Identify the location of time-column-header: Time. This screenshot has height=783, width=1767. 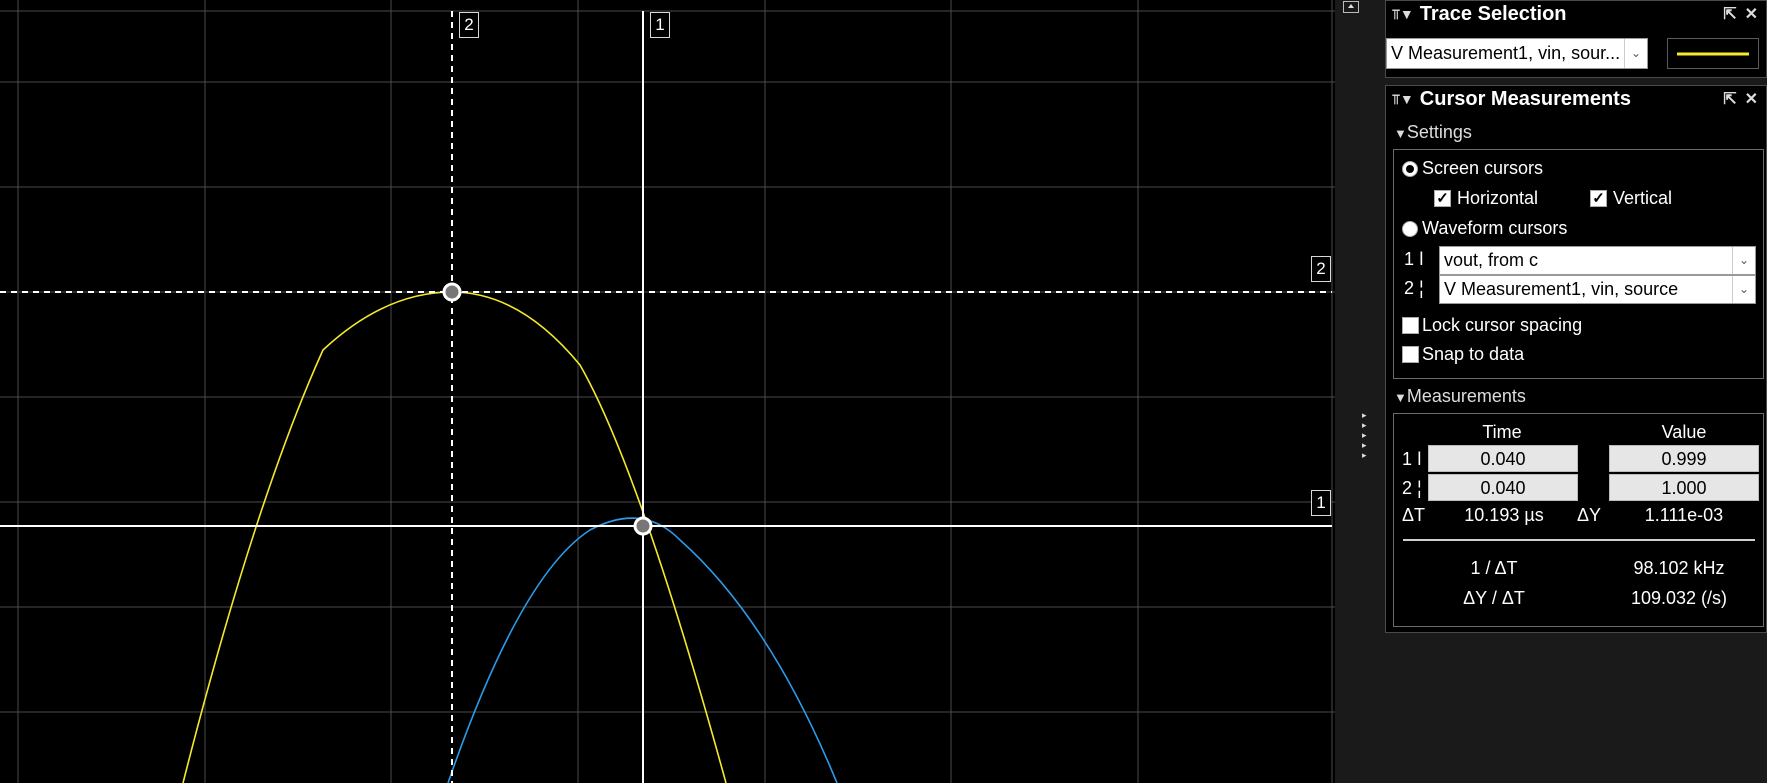
(1502, 432).